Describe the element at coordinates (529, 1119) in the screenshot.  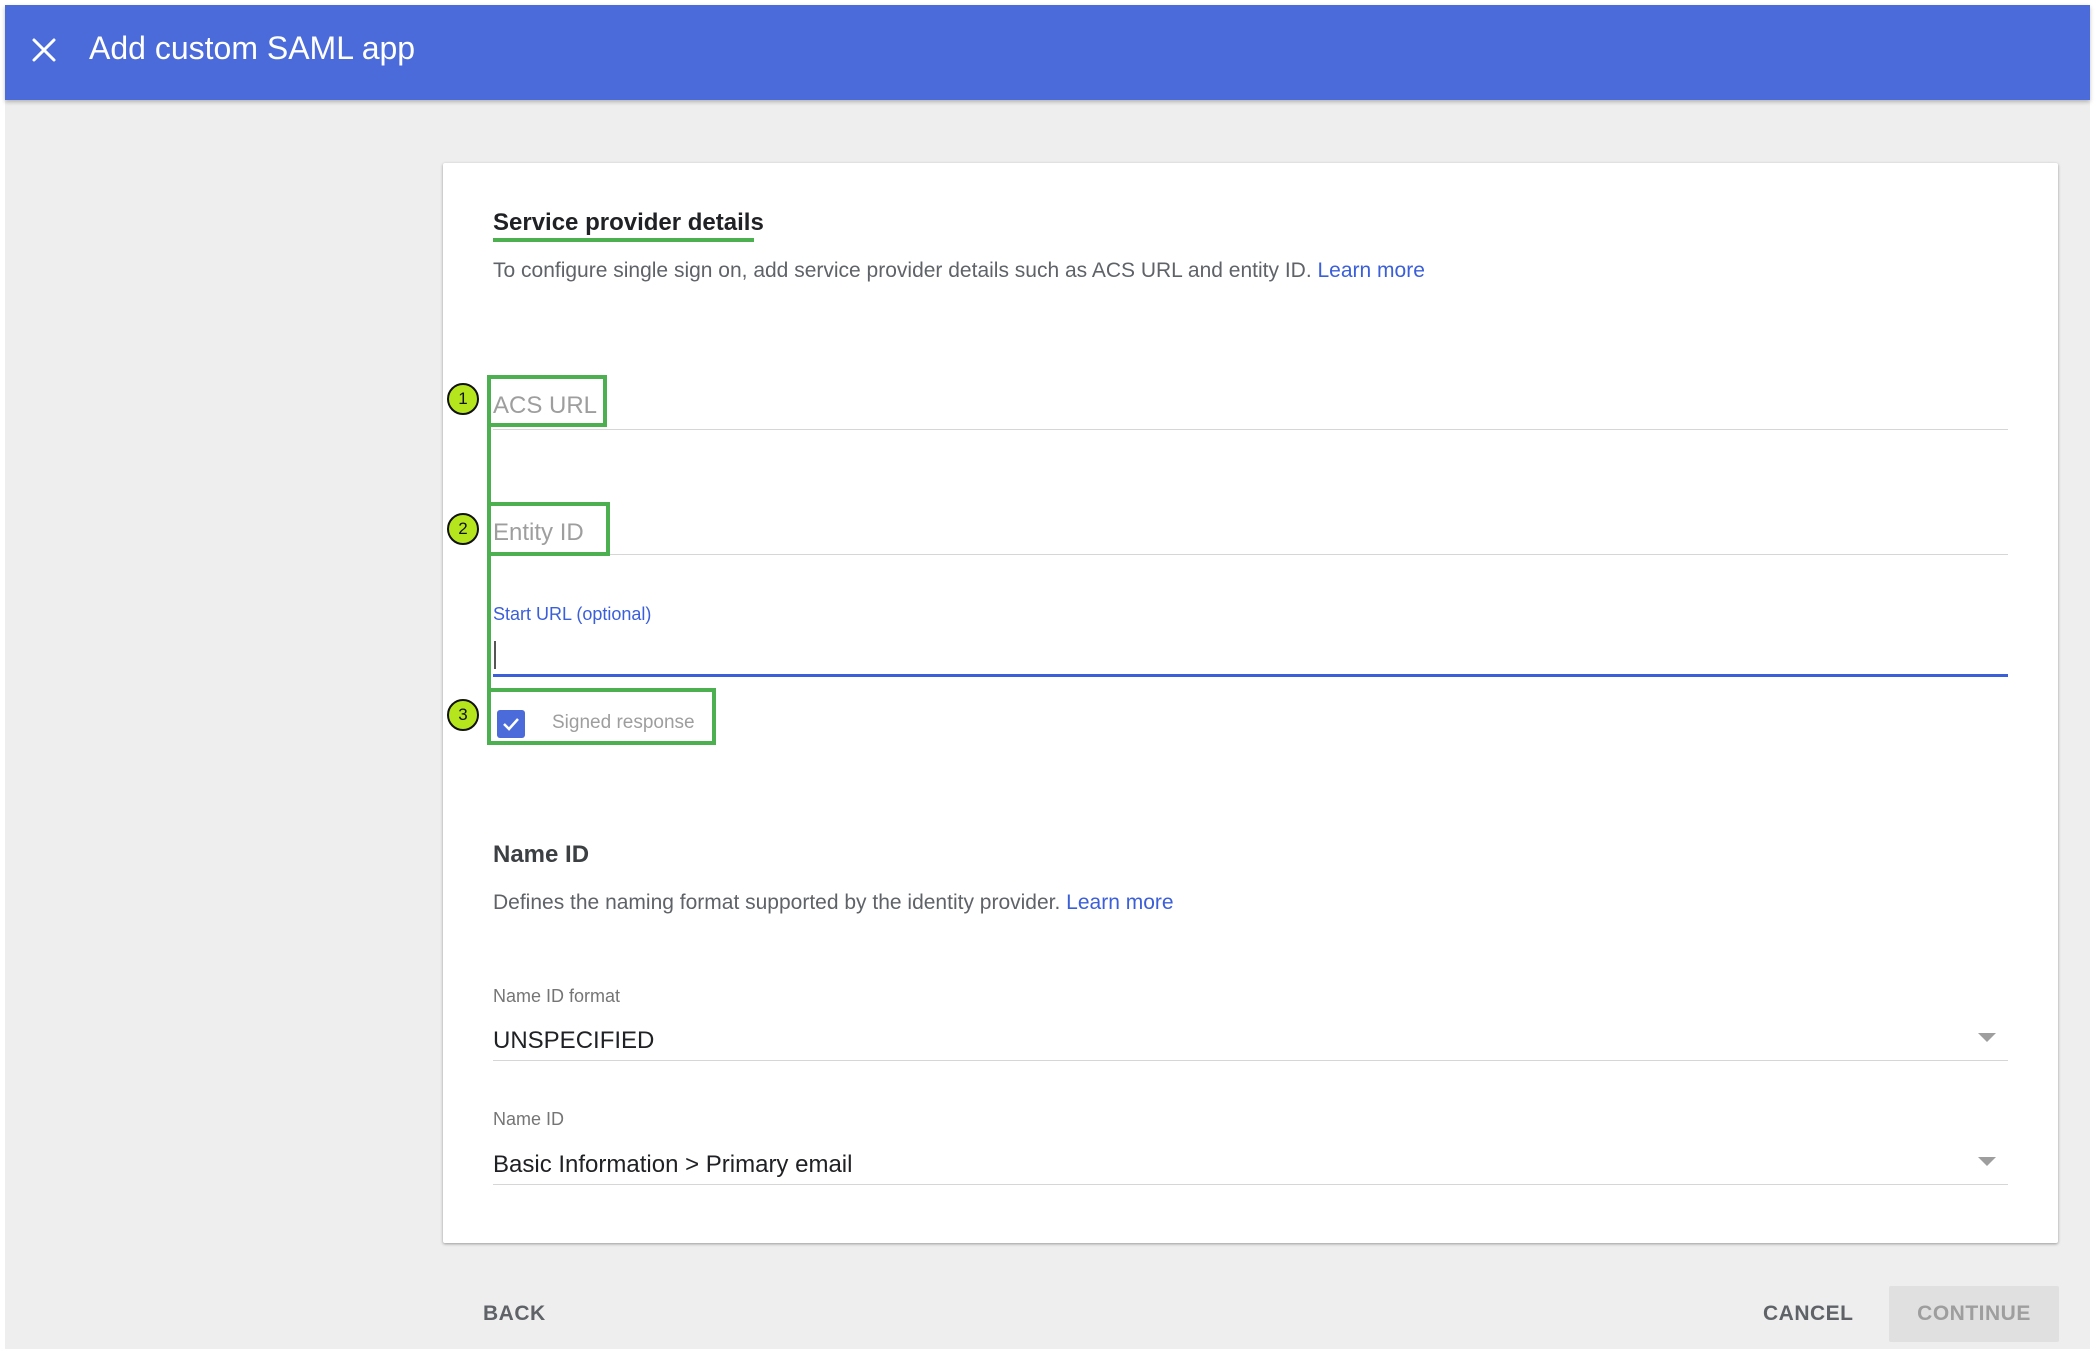
I see `name-id-label: Name ID` at that location.